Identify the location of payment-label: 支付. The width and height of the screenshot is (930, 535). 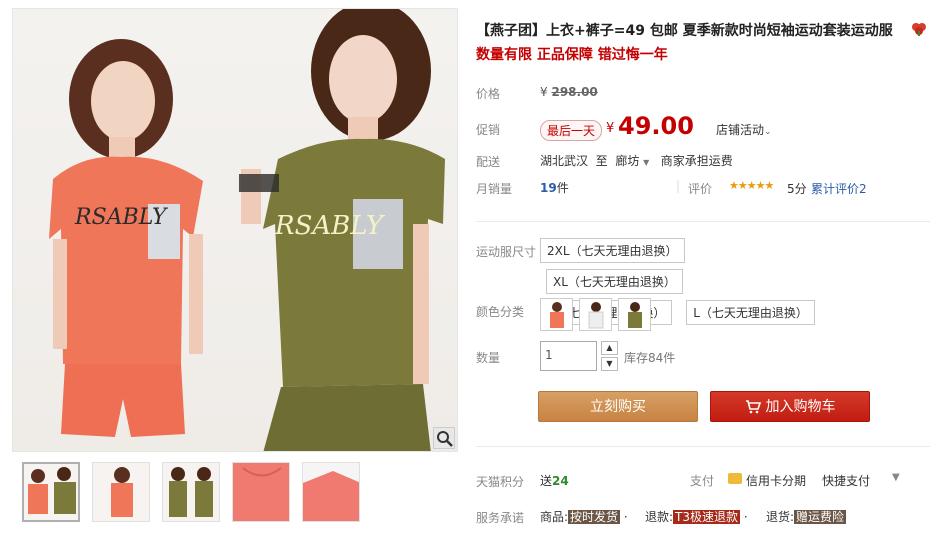
(702, 481).